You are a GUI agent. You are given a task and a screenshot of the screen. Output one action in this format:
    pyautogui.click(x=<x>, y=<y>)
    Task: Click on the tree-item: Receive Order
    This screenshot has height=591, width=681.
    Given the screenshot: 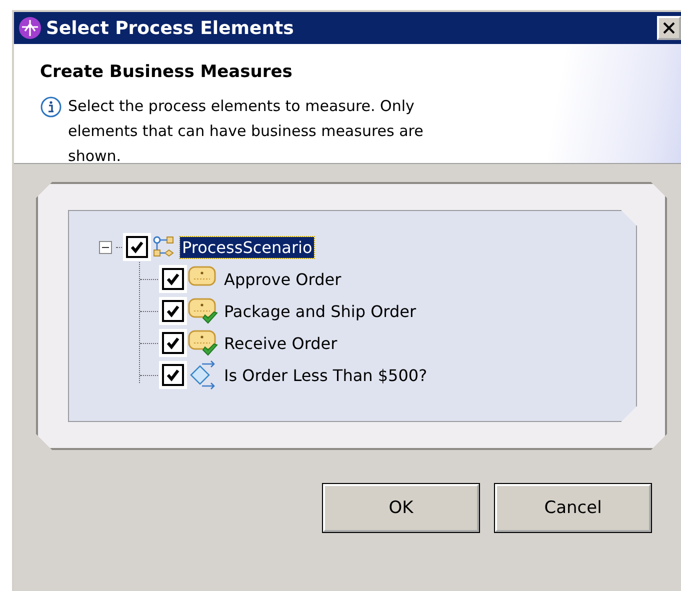 What is the action you would take?
    pyautogui.click(x=281, y=343)
    